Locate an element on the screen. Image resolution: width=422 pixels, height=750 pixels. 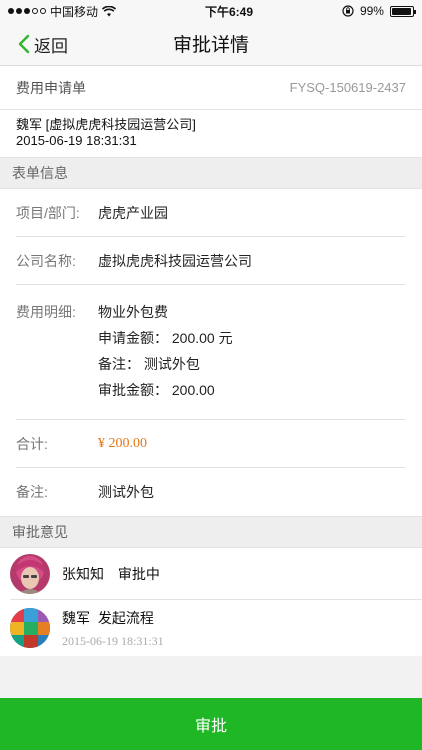
battery-icon is located at coordinates (402, 11).